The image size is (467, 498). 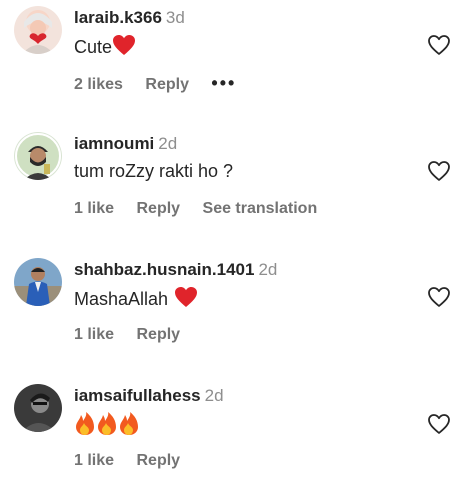 I want to click on see-translation-button: See translation, so click(x=260, y=208).